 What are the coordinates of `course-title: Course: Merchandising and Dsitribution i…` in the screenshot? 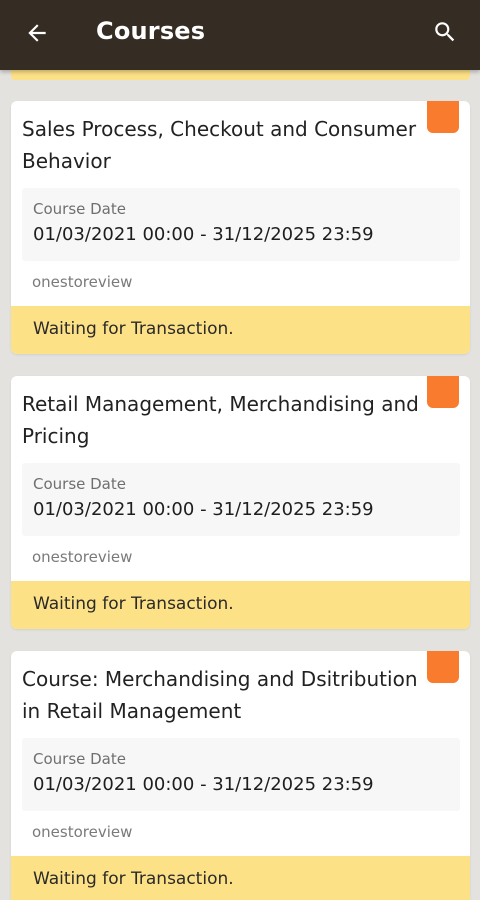 It's located at (220, 695).